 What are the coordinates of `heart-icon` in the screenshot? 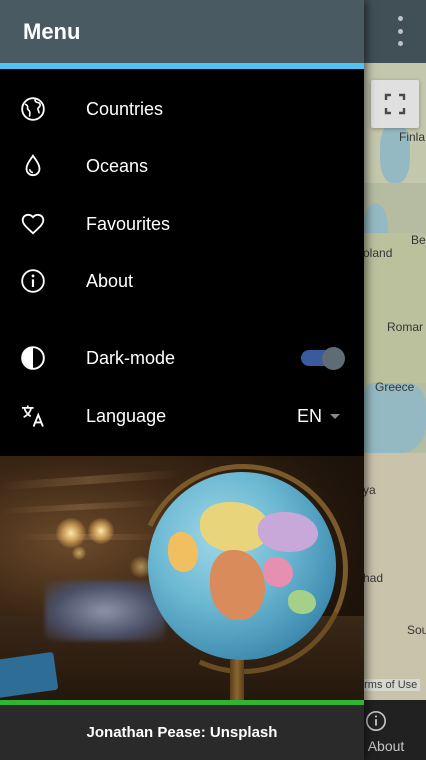 It's located at (33, 224).